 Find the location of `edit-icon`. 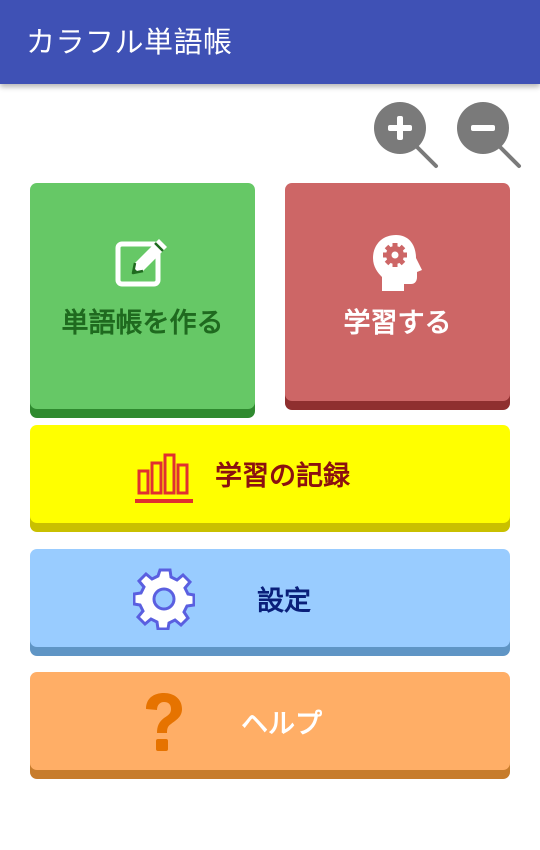

edit-icon is located at coordinates (143, 265).